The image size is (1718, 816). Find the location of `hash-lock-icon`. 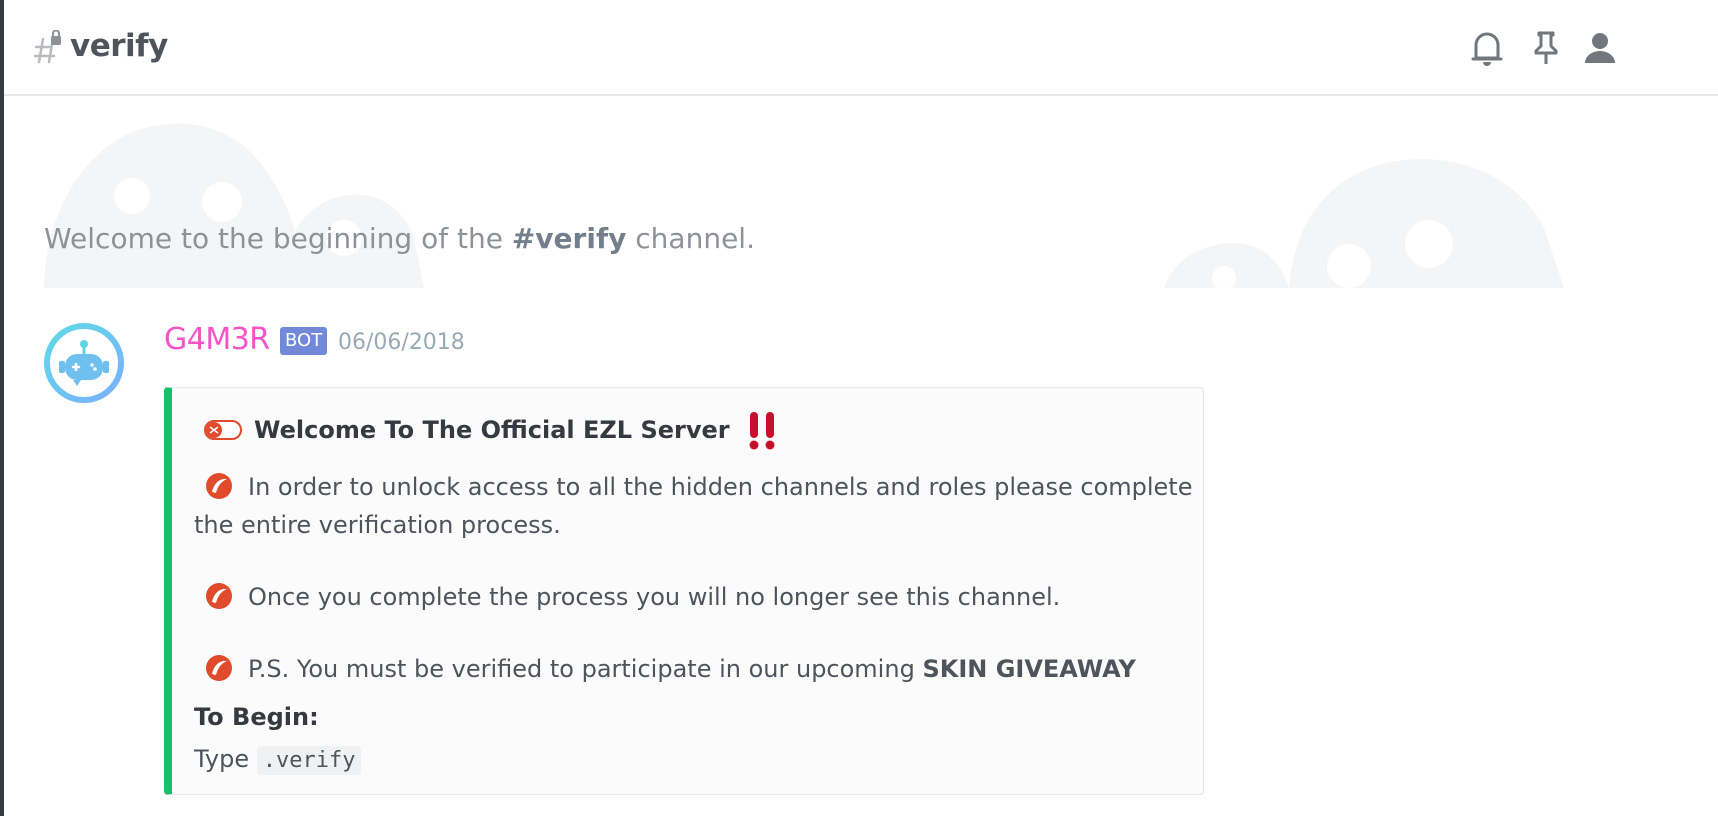

hash-lock-icon is located at coordinates (47, 47).